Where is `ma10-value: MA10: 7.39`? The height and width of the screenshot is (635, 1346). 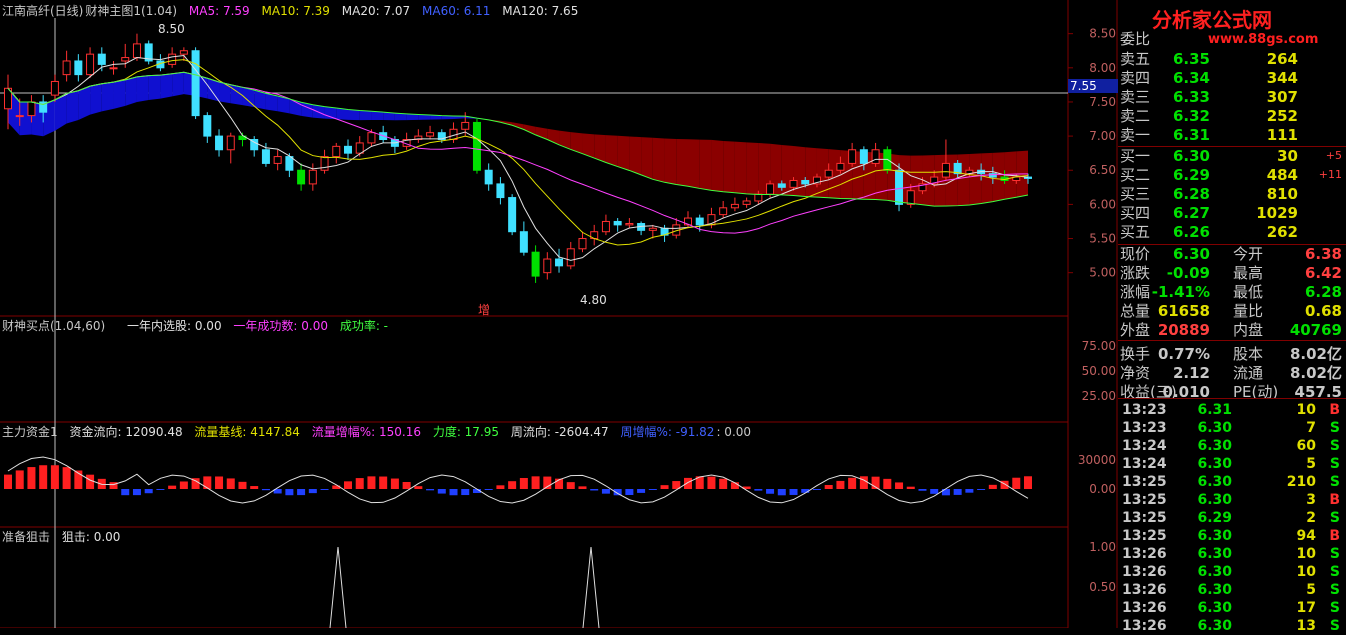 ma10-value: MA10: 7.39 is located at coordinates (295, 11).